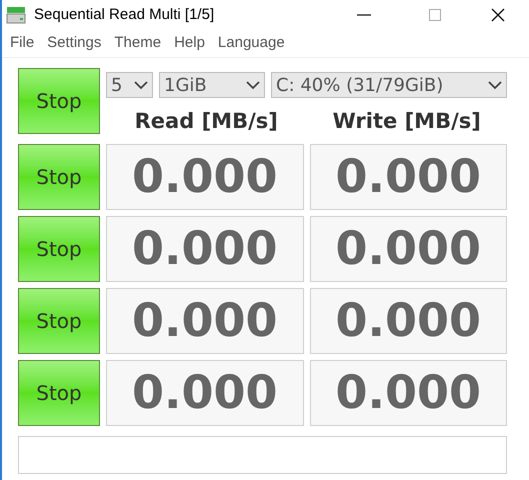 The height and width of the screenshot is (480, 529). What do you see at coordinates (74, 43) in the screenshot?
I see `menu-item: Settings` at bounding box center [74, 43].